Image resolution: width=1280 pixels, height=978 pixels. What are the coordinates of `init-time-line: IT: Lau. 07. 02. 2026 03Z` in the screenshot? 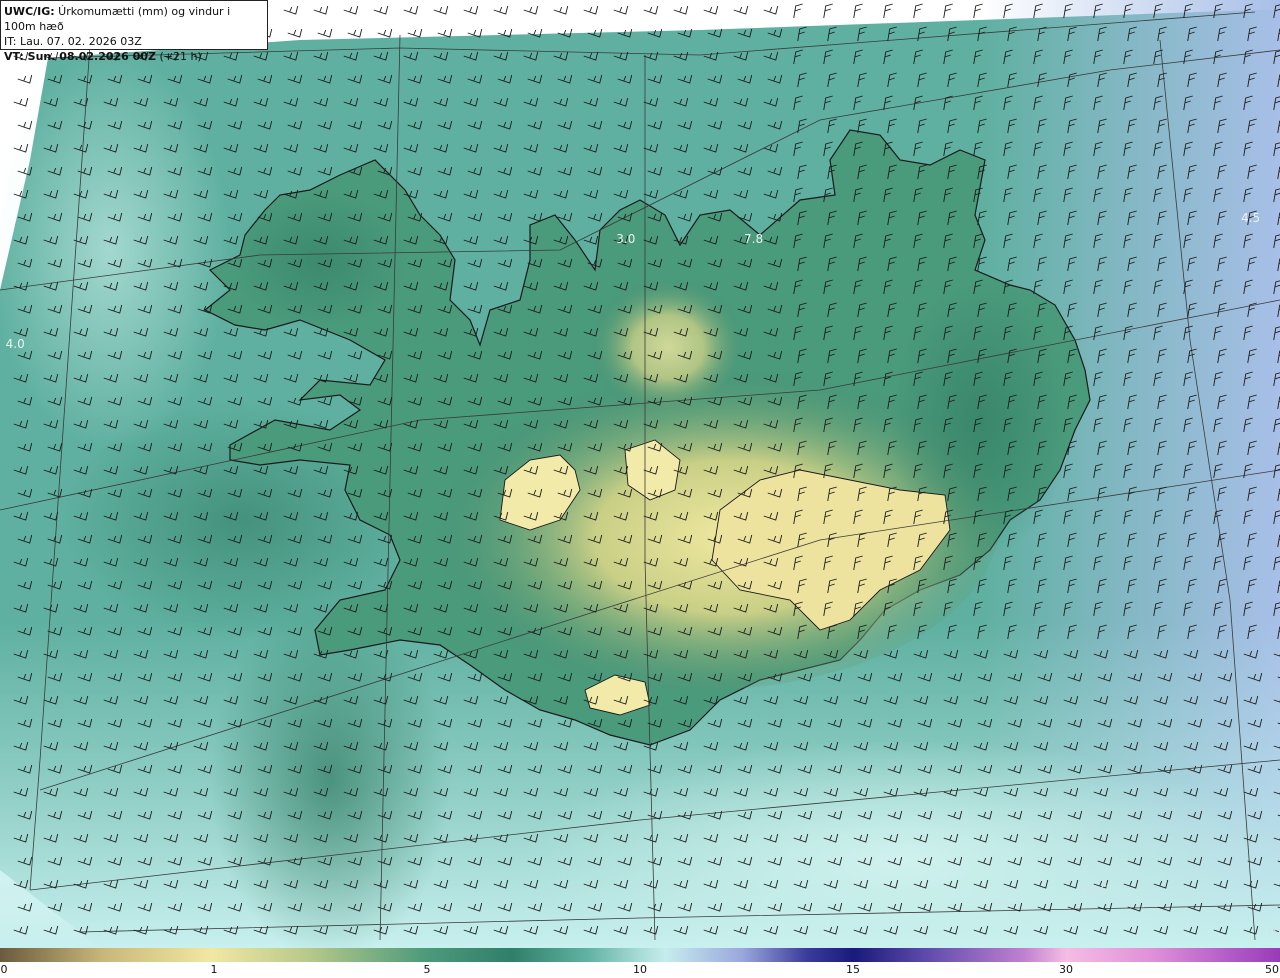 It's located at (134, 41).